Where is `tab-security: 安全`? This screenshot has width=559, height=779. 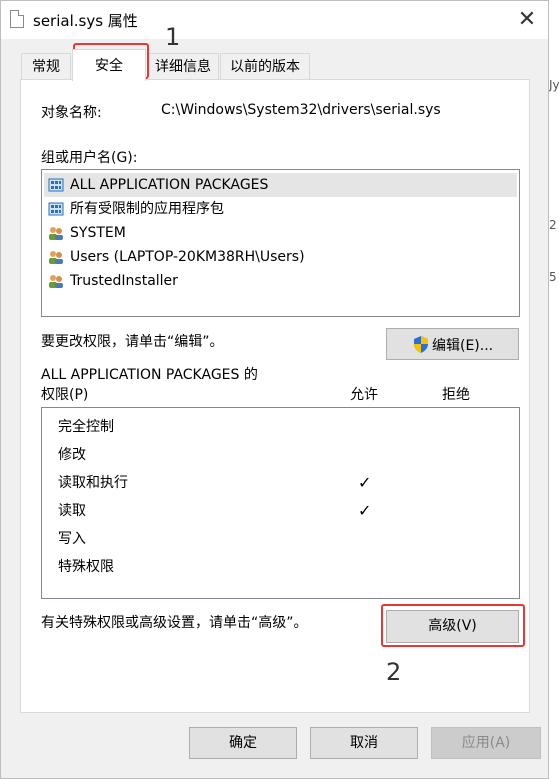
tab-security: 安全 is located at coordinates (109, 65).